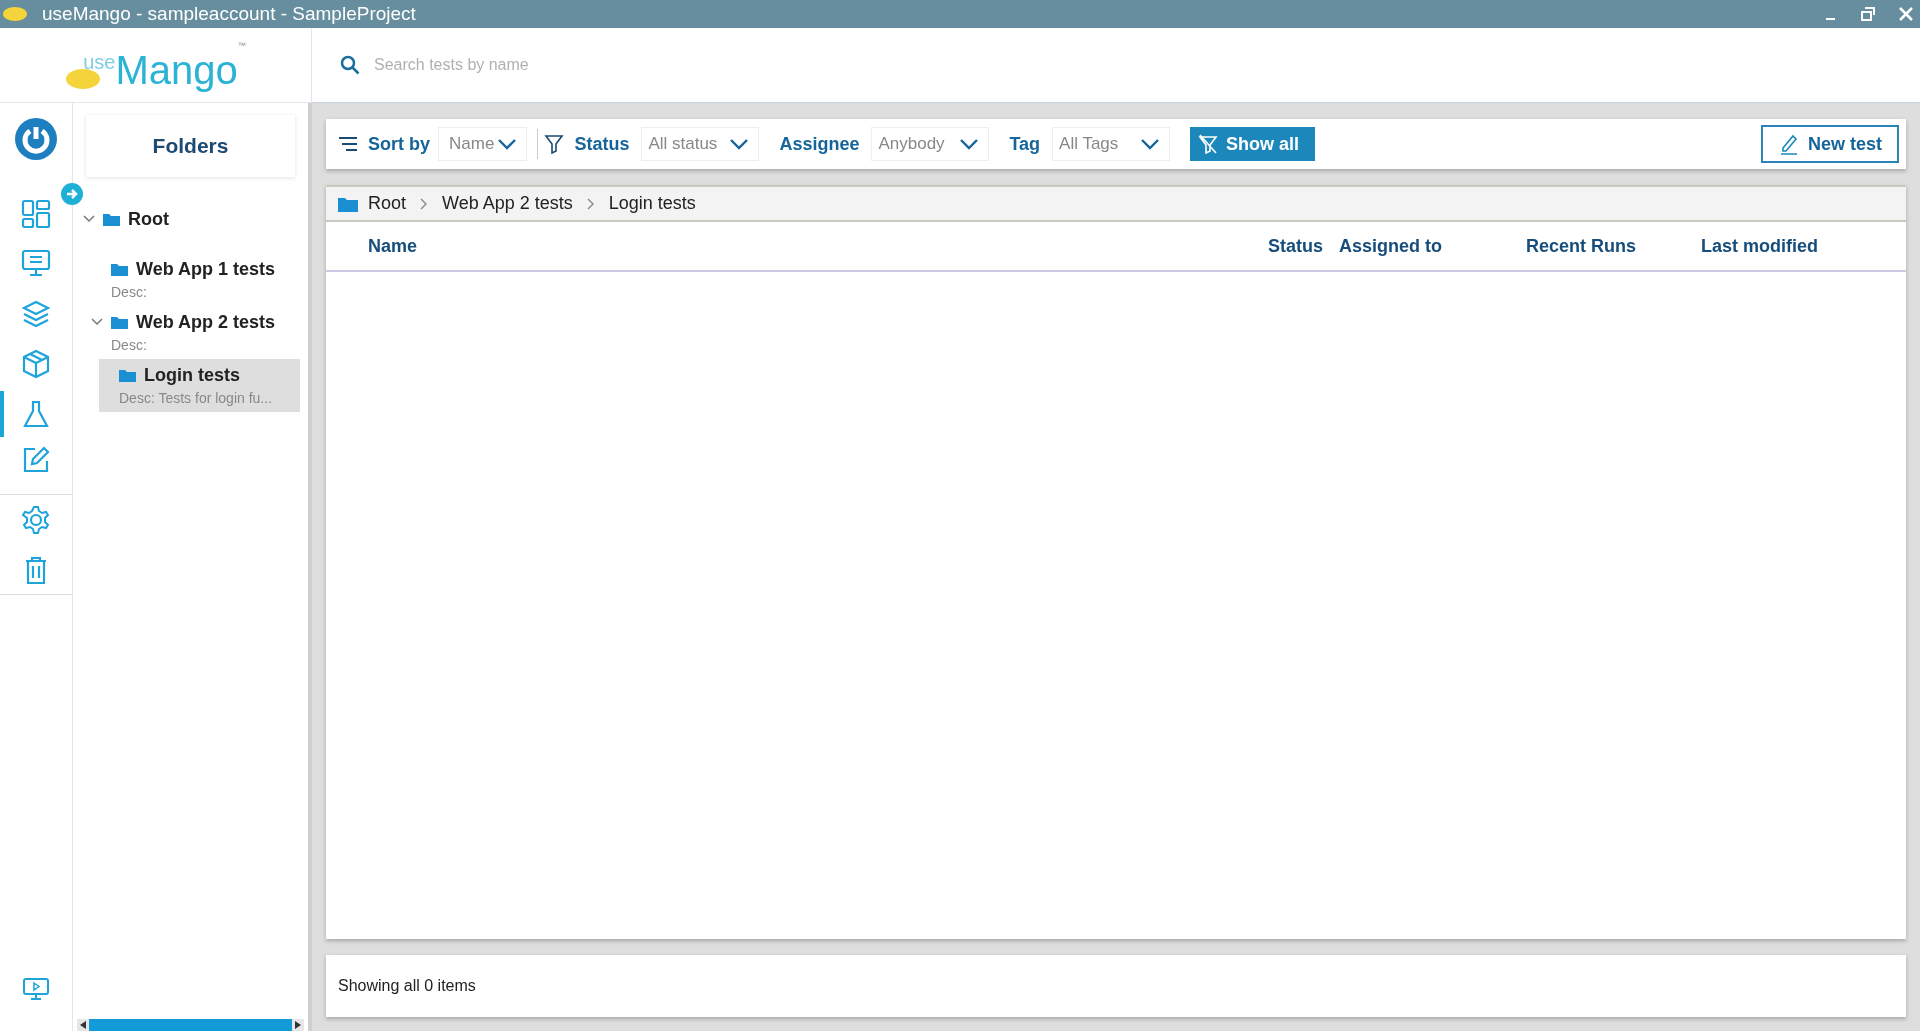 Image resolution: width=1920 pixels, height=1031 pixels. Describe the element at coordinates (36, 214) in the screenshot. I see `dashboard-icon` at that location.